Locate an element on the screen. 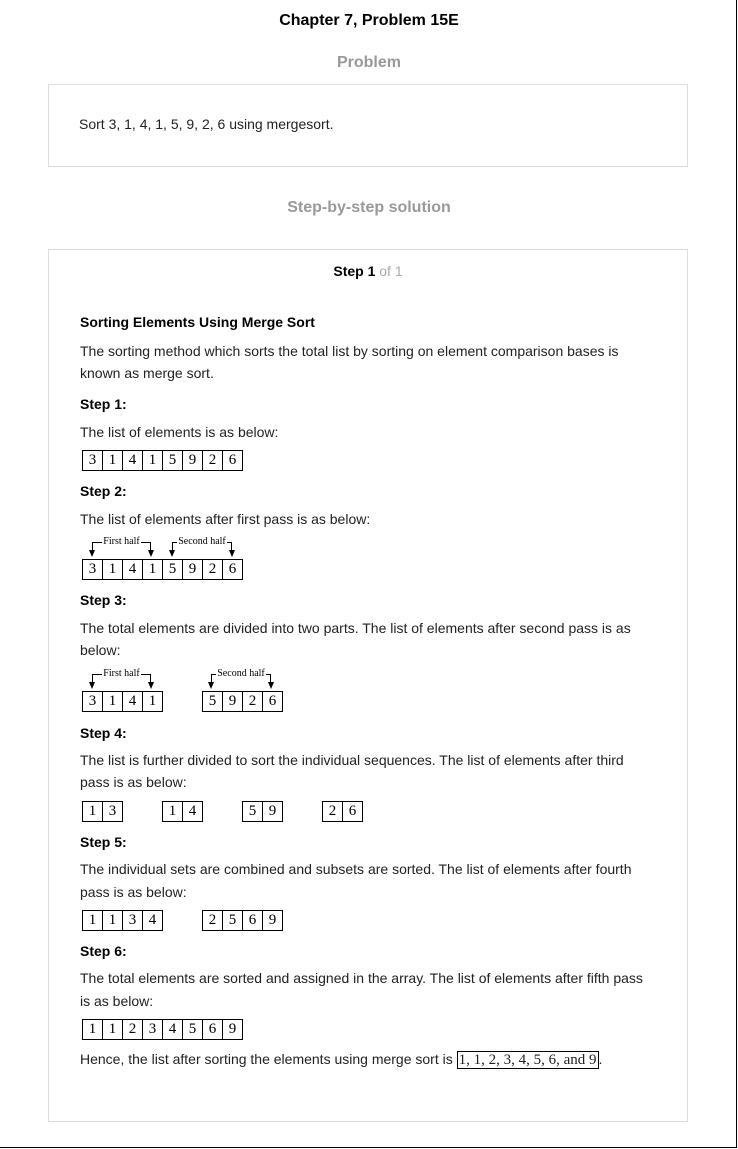 The height and width of the screenshot is (1149, 738). step-2-label: Step 2: is located at coordinates (103, 491).